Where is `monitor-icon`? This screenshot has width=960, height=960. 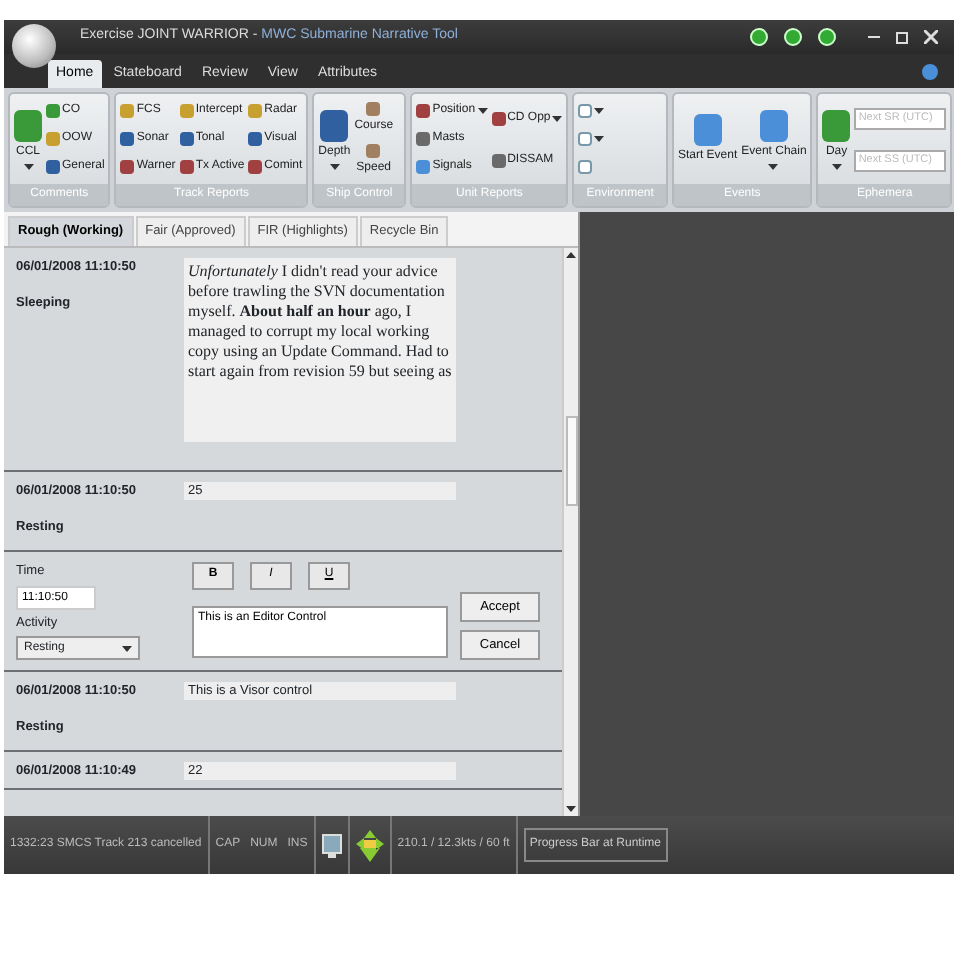 monitor-icon is located at coordinates (331, 845).